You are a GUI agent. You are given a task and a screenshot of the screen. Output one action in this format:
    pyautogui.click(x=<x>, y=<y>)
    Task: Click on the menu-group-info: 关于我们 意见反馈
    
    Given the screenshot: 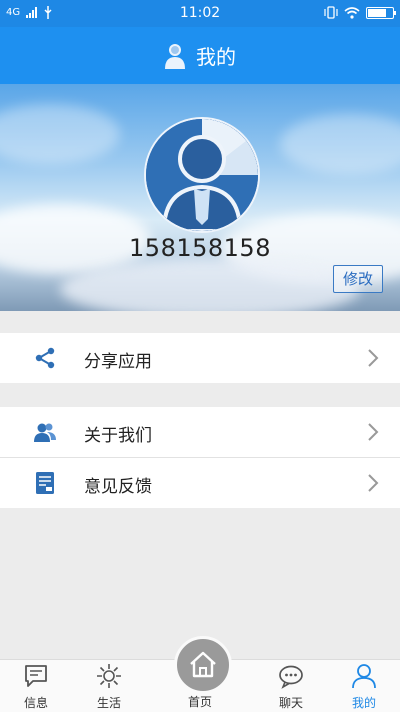 What is the action you would take?
    pyautogui.click(x=200, y=457)
    